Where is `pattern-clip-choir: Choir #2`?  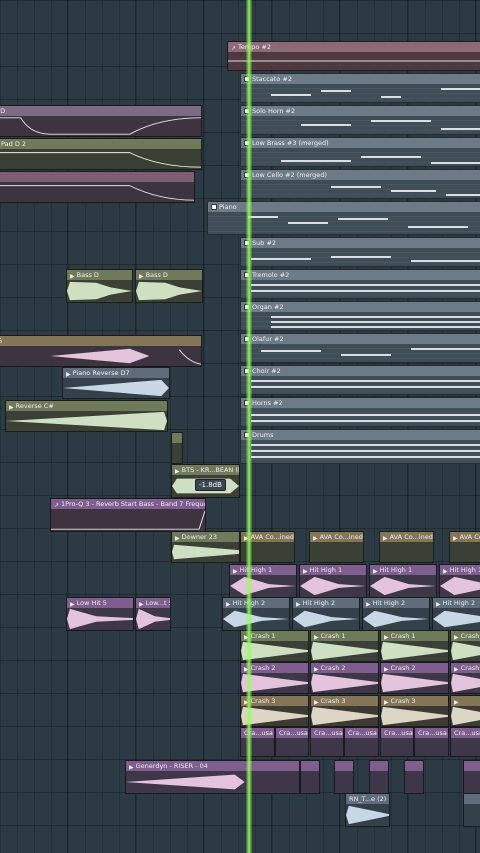
pattern-clip-choir: Choir #2 is located at coordinates (360, 380).